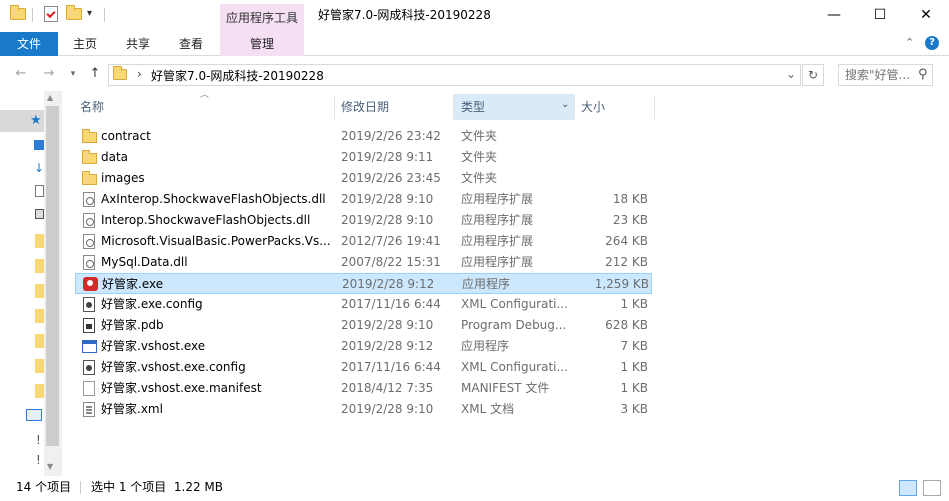  I want to click on large-icons-view-button, so click(932, 488).